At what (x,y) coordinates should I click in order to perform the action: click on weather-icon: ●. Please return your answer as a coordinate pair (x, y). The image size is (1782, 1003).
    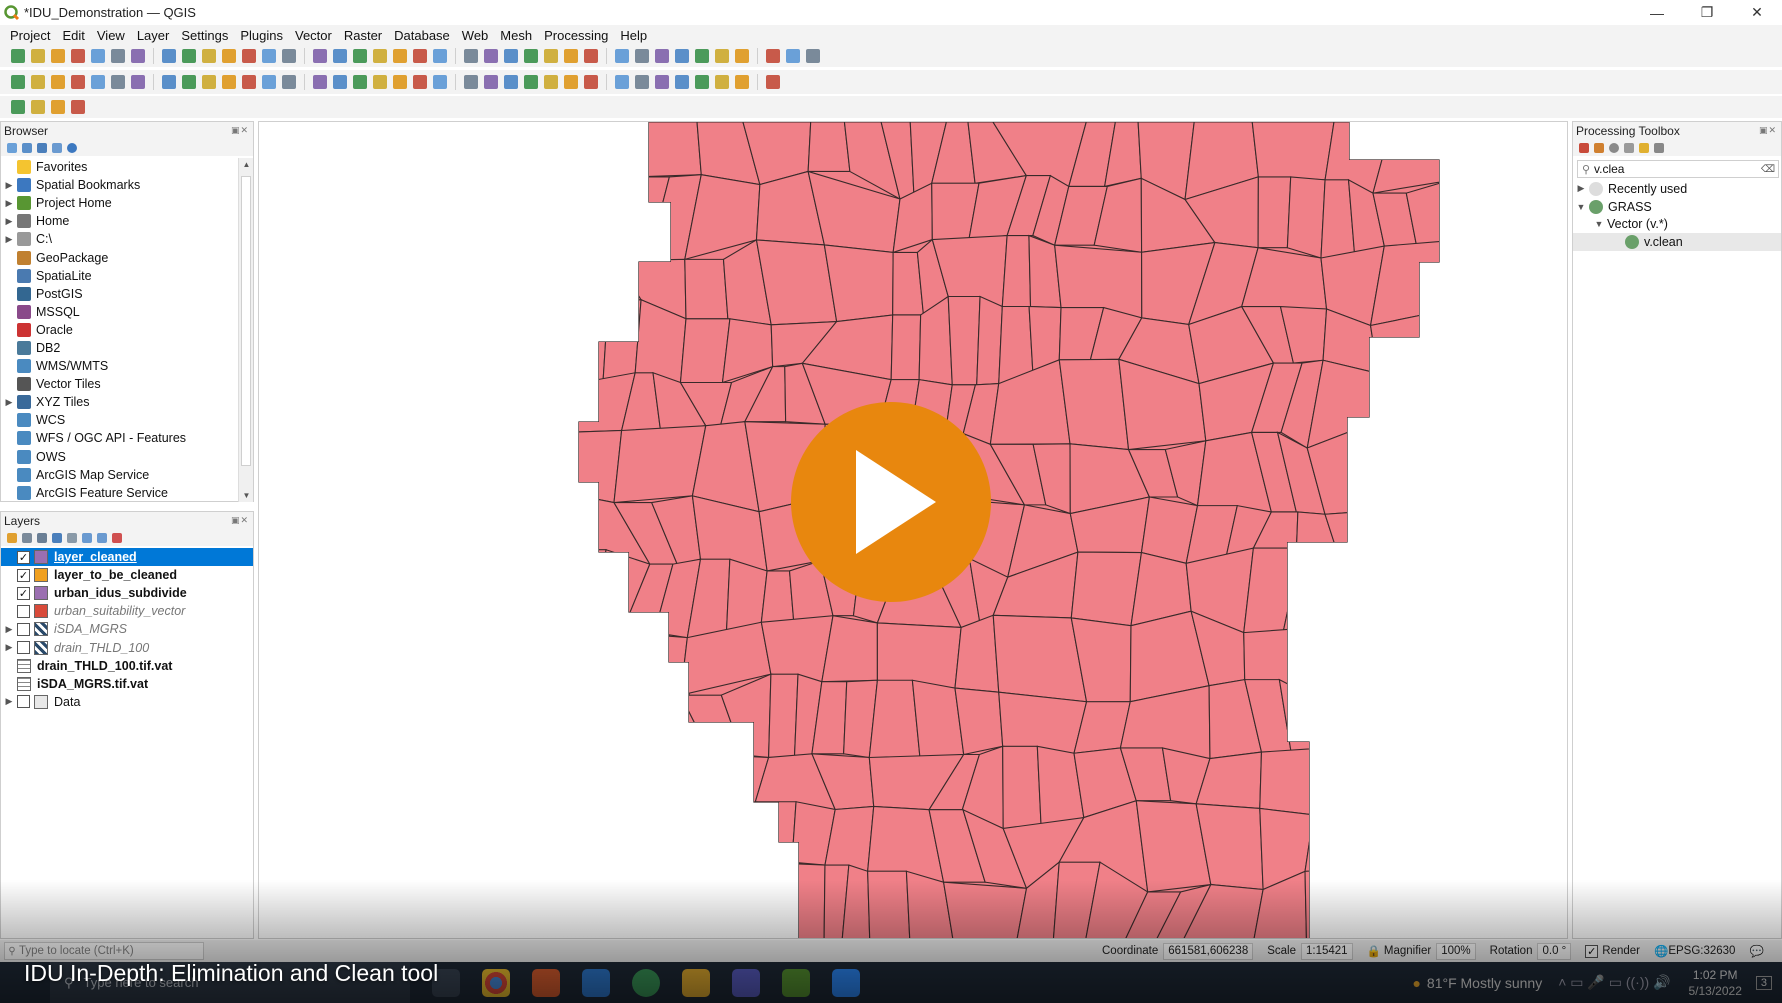
    Looking at the image, I should click on (1416, 983).